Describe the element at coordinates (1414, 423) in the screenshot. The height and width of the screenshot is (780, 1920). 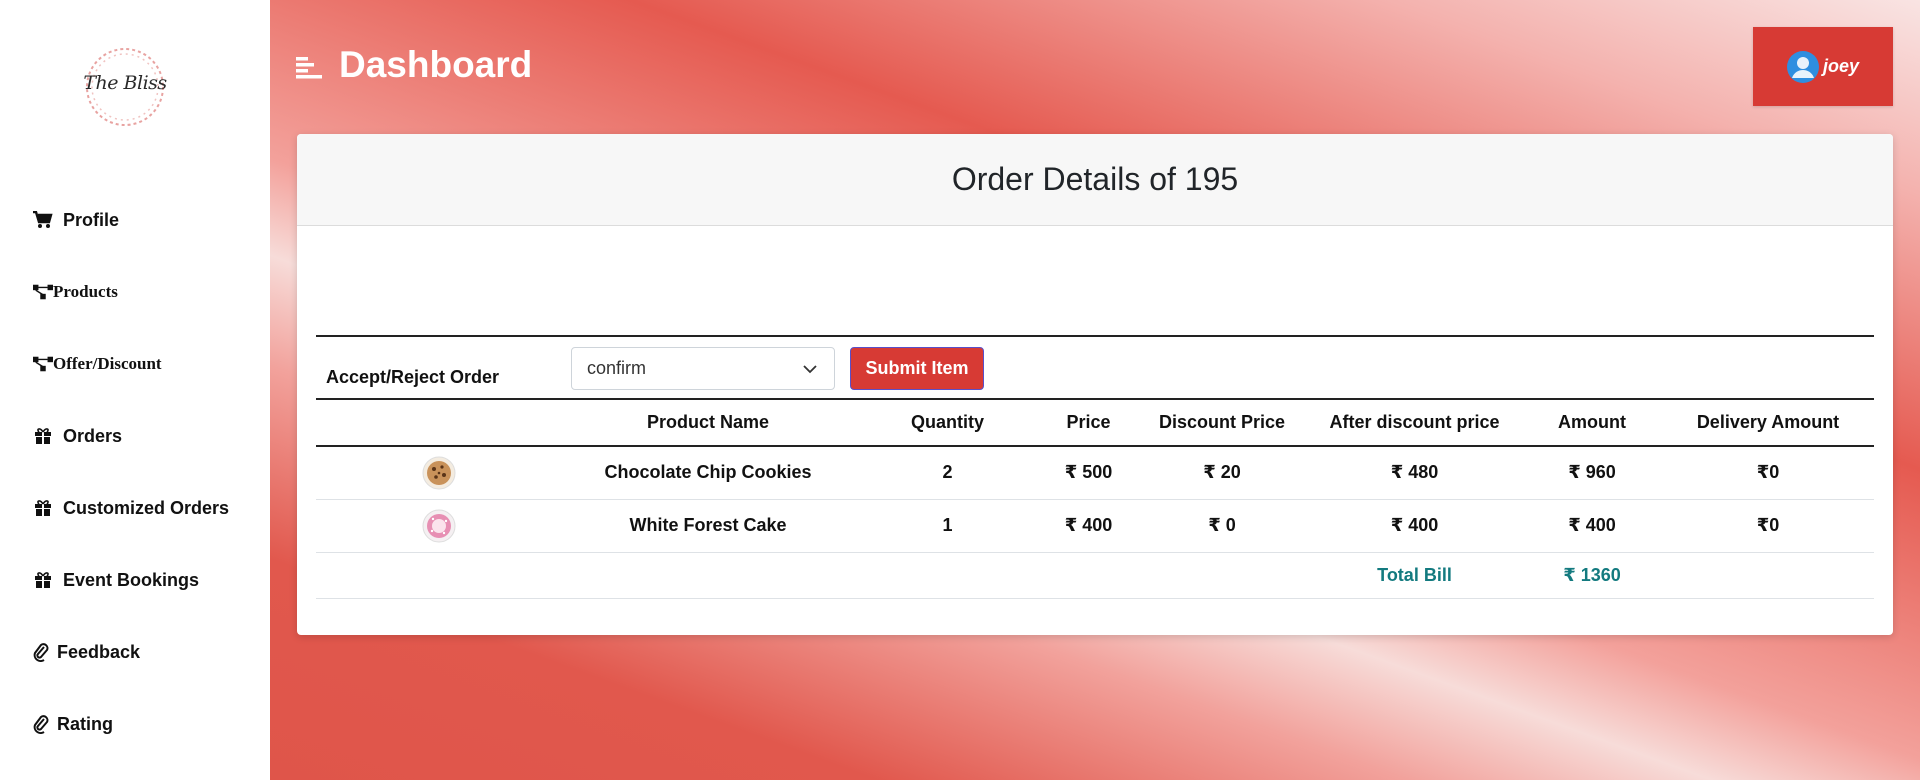
I see `column-header-after-discount: After discount price` at that location.